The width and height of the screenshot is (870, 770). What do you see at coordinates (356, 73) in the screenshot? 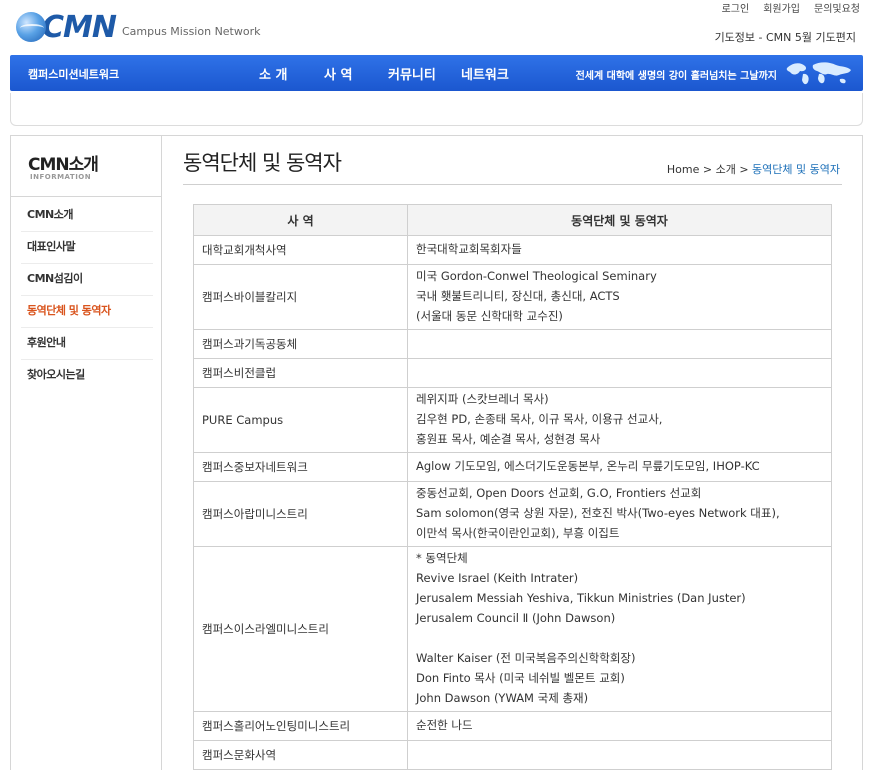
I see `nav-ministry: 사 역` at bounding box center [356, 73].